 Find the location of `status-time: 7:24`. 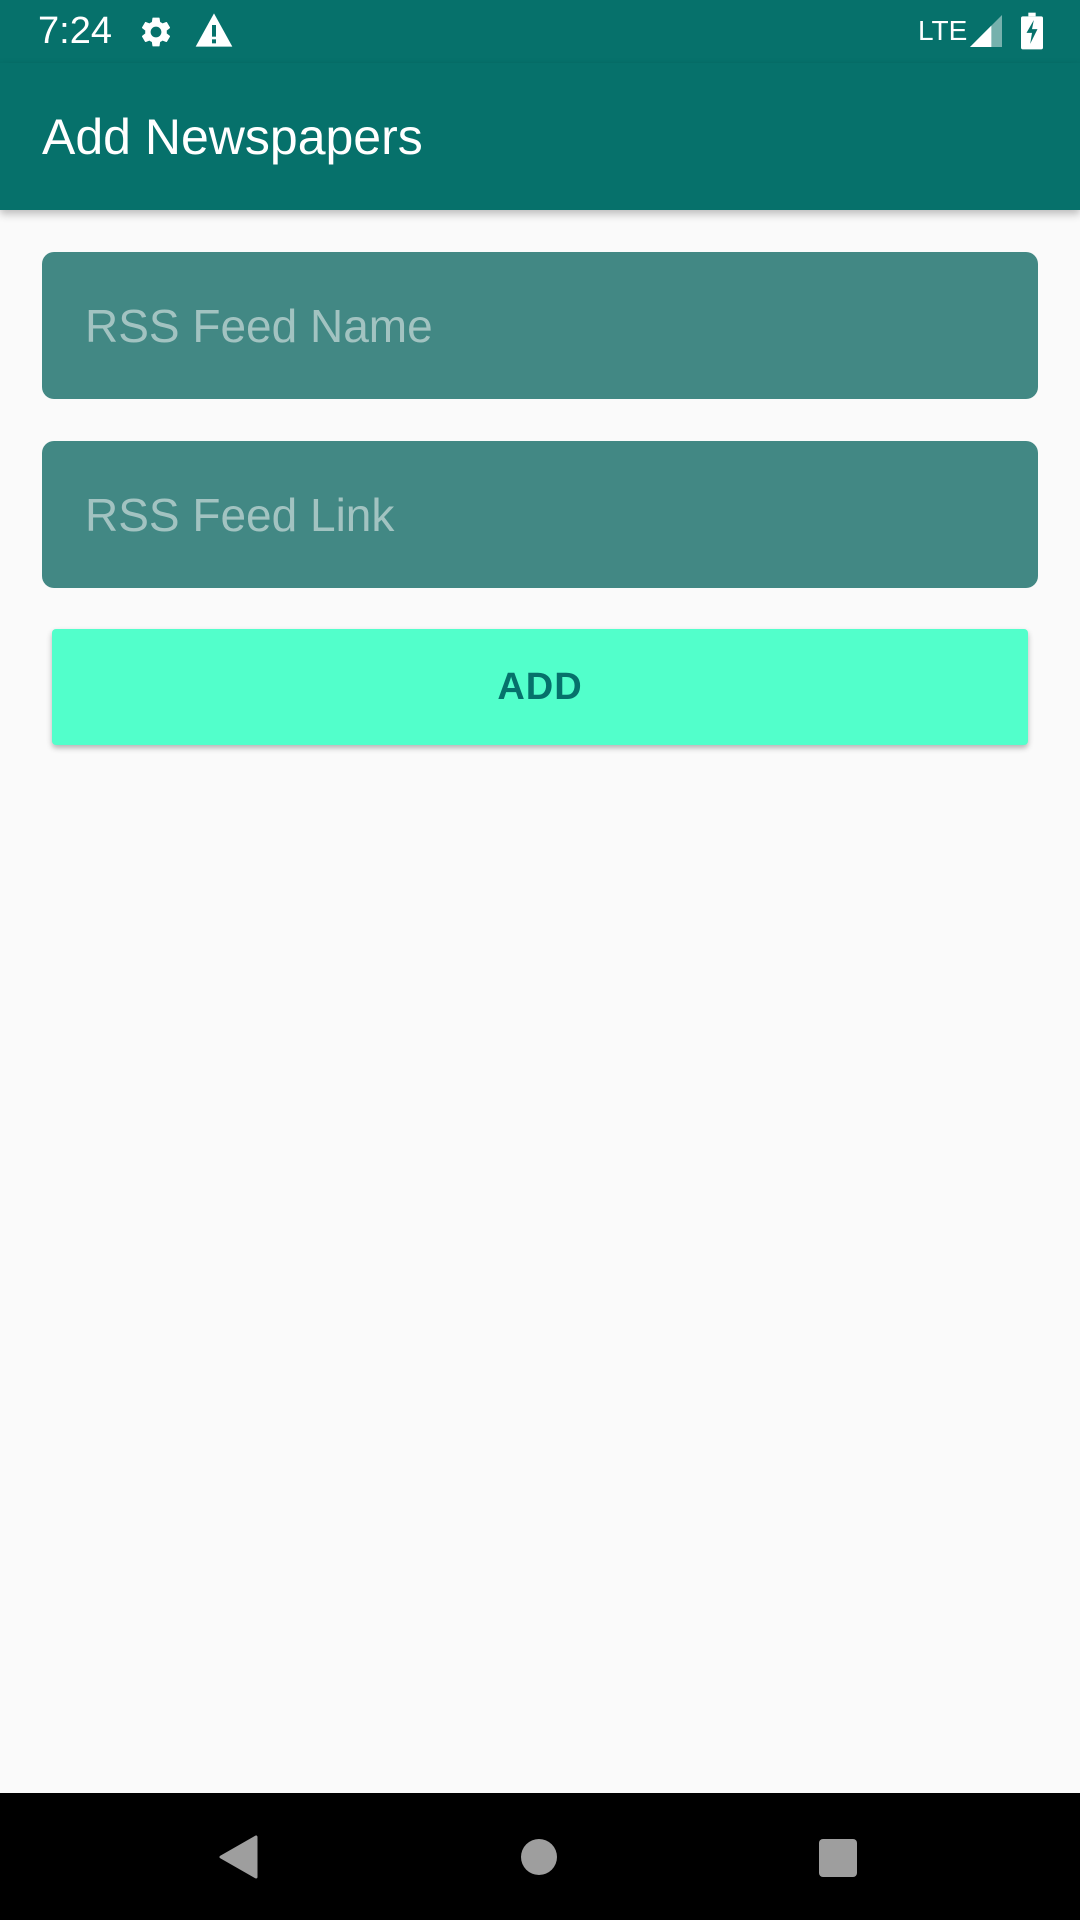

status-time: 7:24 is located at coordinates (75, 31).